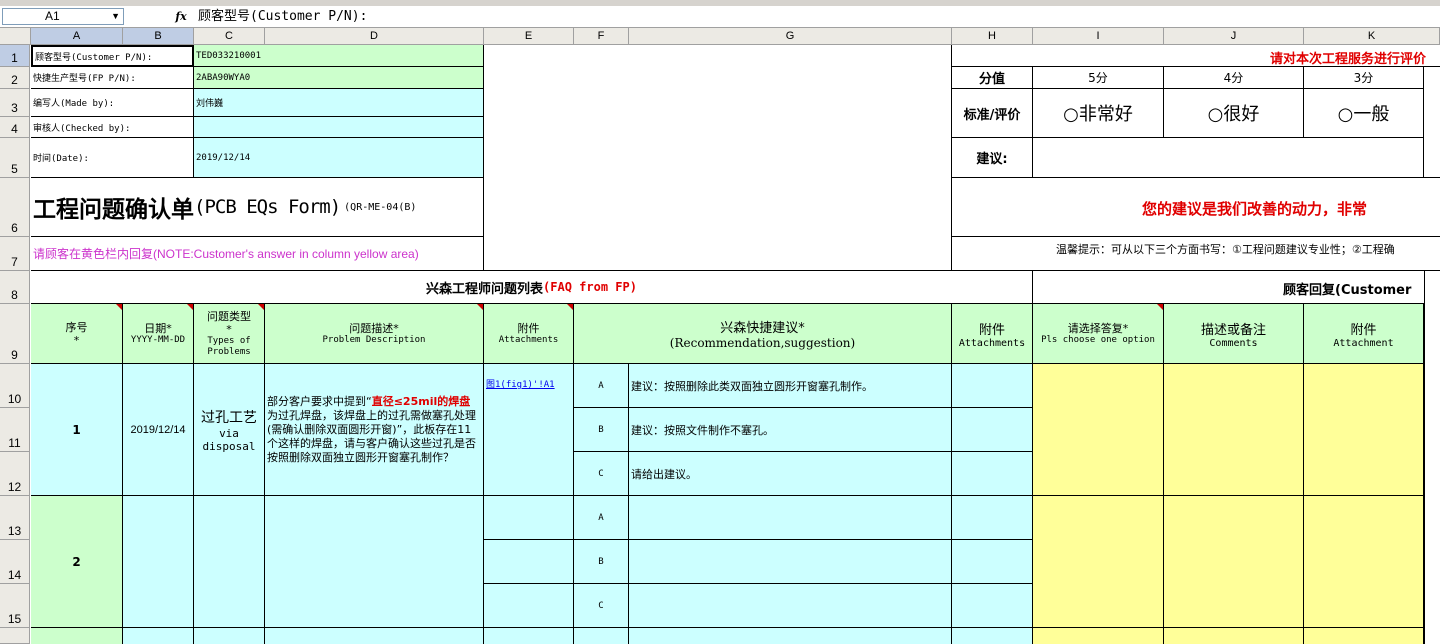 Image resolution: width=1440 pixels, height=644 pixels. Describe the element at coordinates (15, 562) in the screenshot. I see `row-header-14: 14` at that location.